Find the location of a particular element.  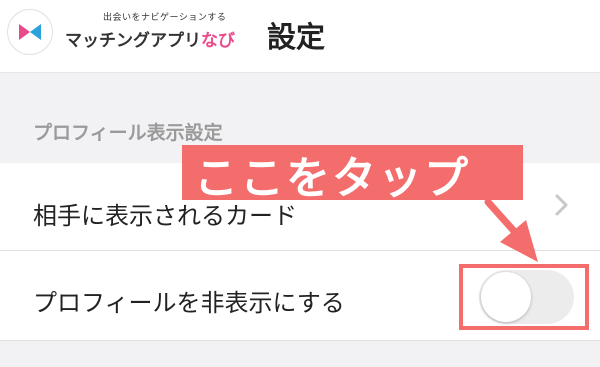

chevron-right-icon is located at coordinates (561, 205).